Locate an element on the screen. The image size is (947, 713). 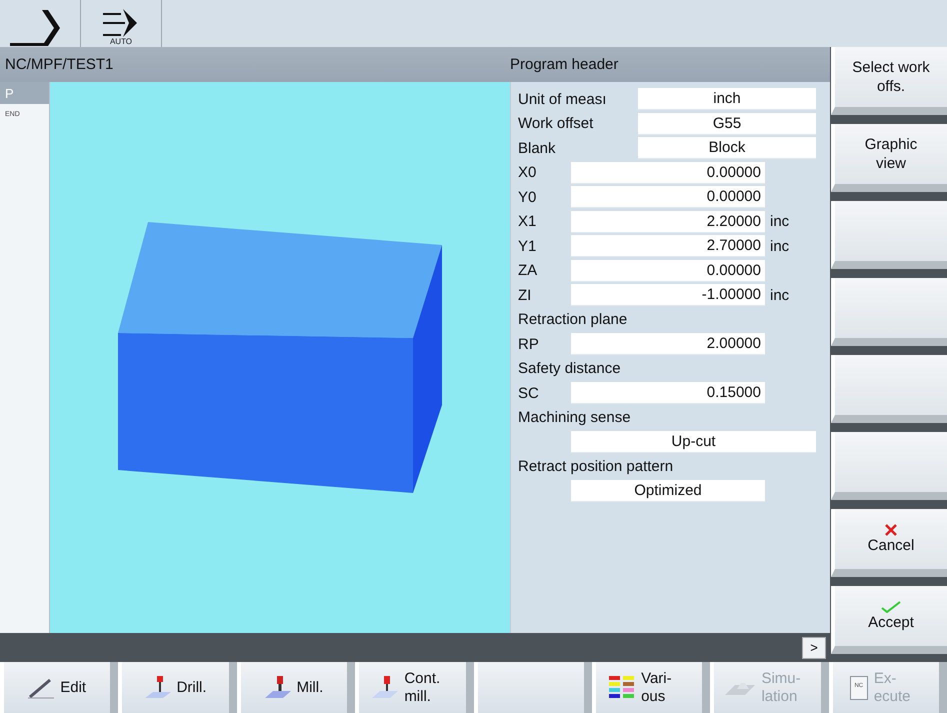
arrow-icon is located at coordinates (121, 23).